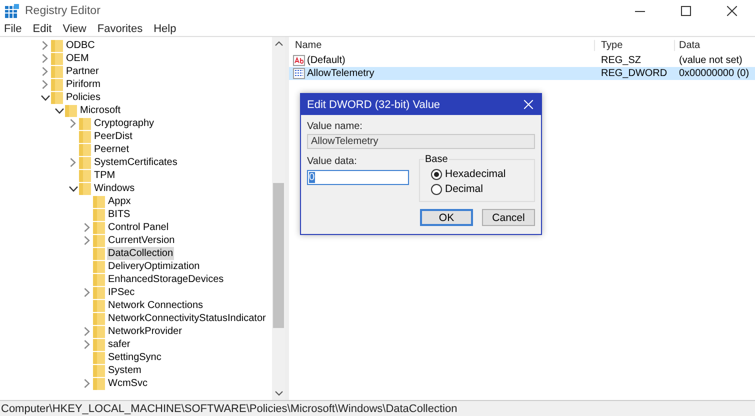  I want to click on tree-item: SystemCertificates, so click(135, 162).